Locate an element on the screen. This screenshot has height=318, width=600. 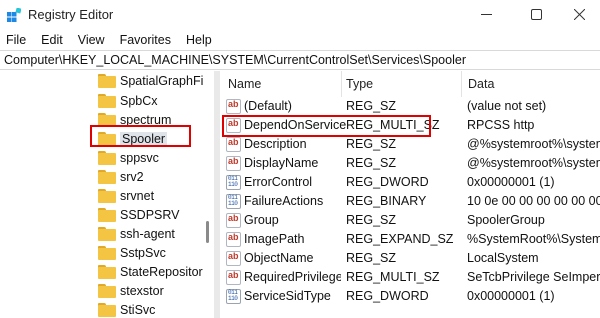
tree-item-spatialgraphfi: SpatialGraphFi is located at coordinates (150, 81).